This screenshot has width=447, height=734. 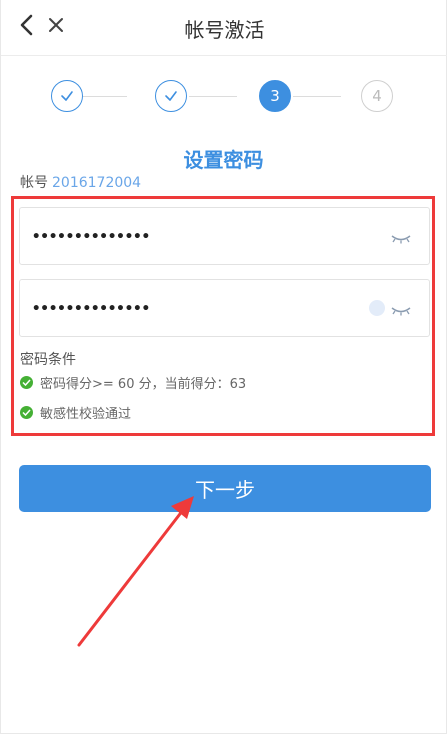 I want to click on condition-item: 密码得分>= 60 分，当前得分：63, so click(x=133, y=382).